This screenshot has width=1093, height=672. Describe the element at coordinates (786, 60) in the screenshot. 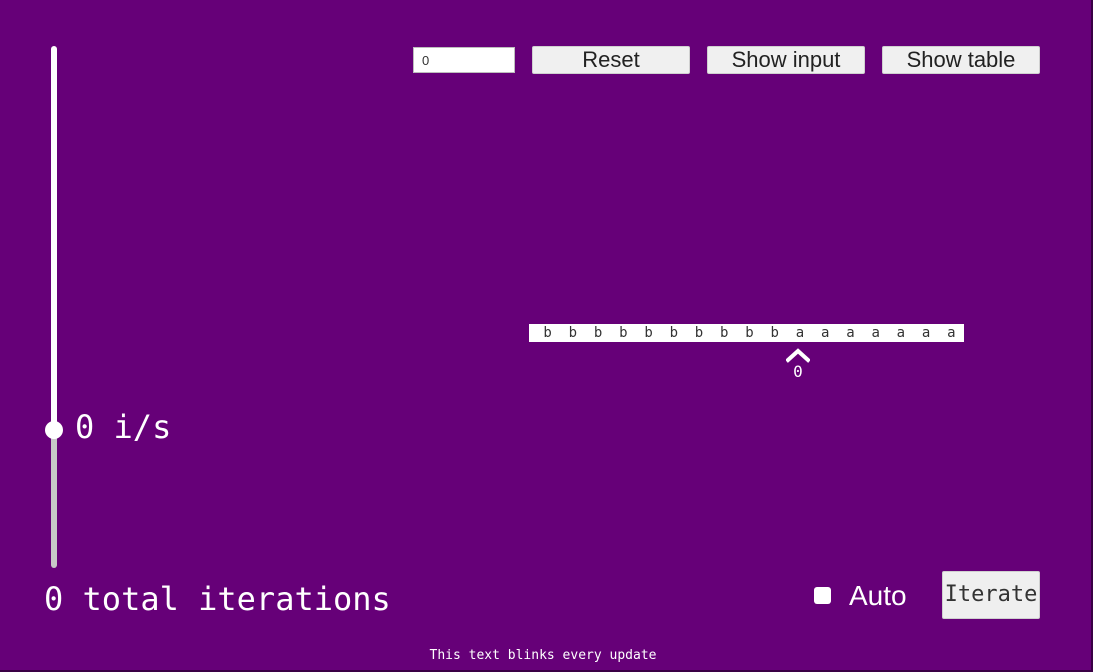

I see `show-input-button: Show input` at that location.